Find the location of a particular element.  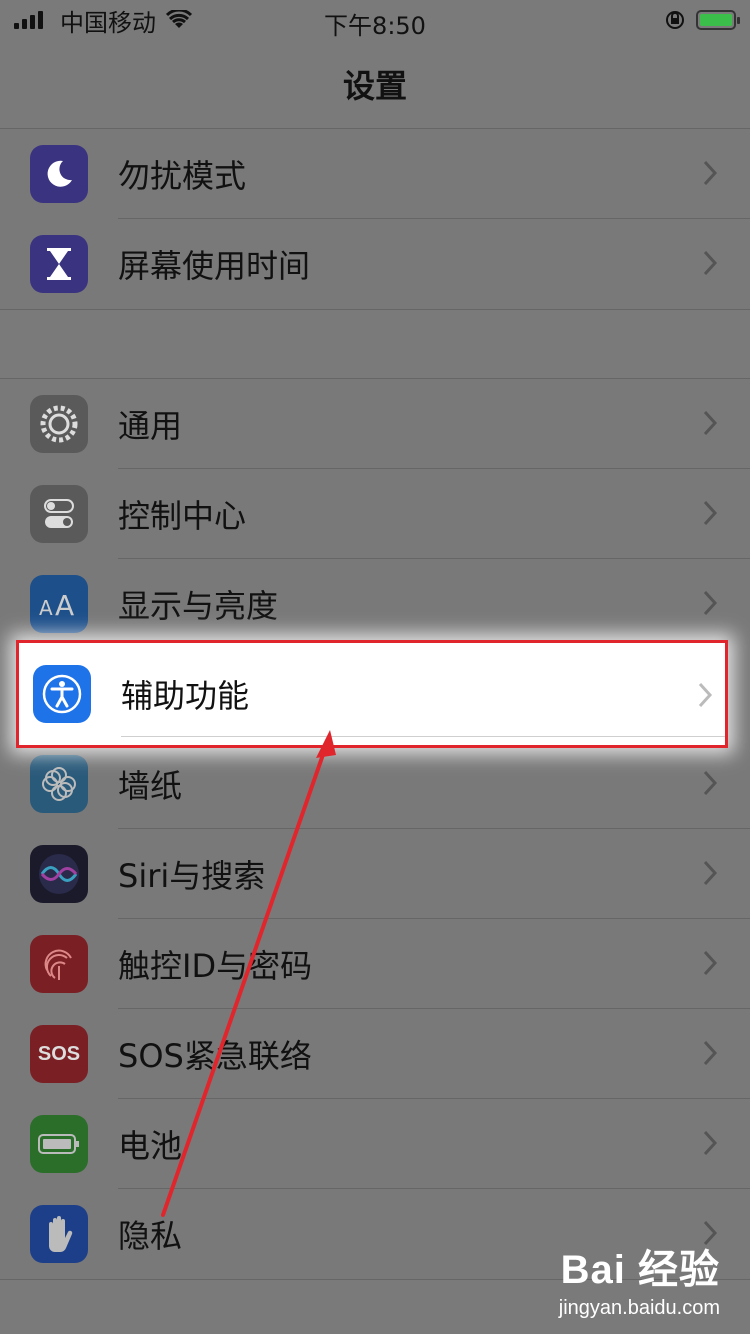

gear-icon is located at coordinates (59, 424).